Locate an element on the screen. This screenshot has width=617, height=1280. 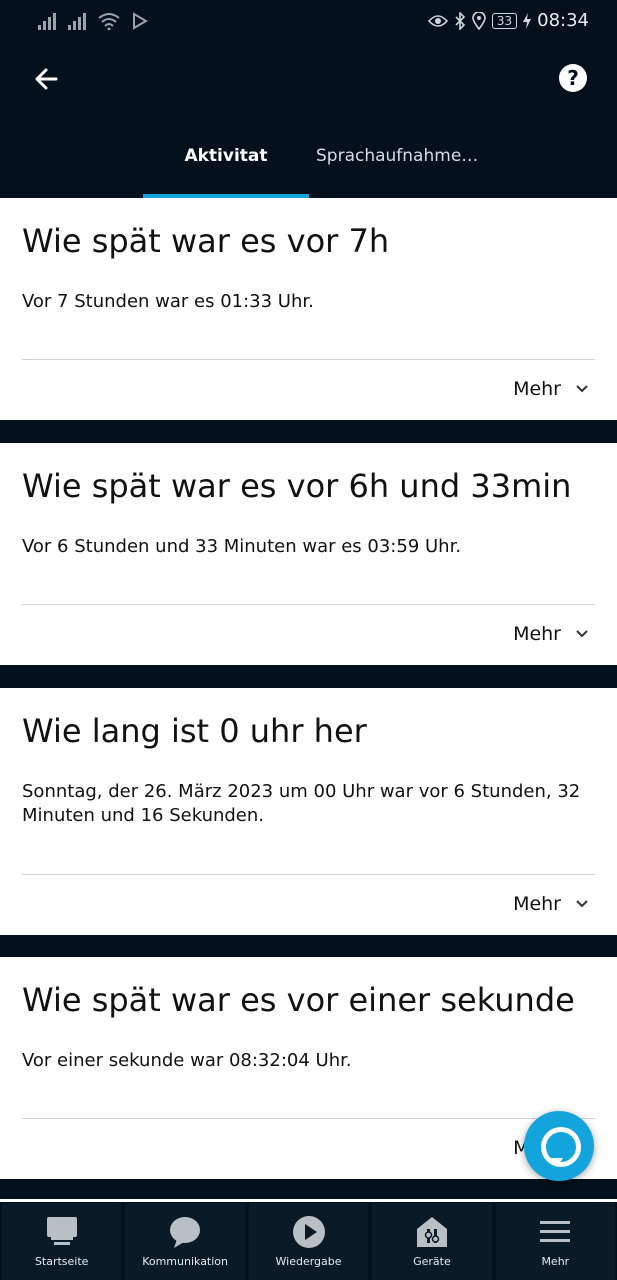
card-response: Vor einer sekunde war 08:32:04 Uhr. is located at coordinates (187, 1060).